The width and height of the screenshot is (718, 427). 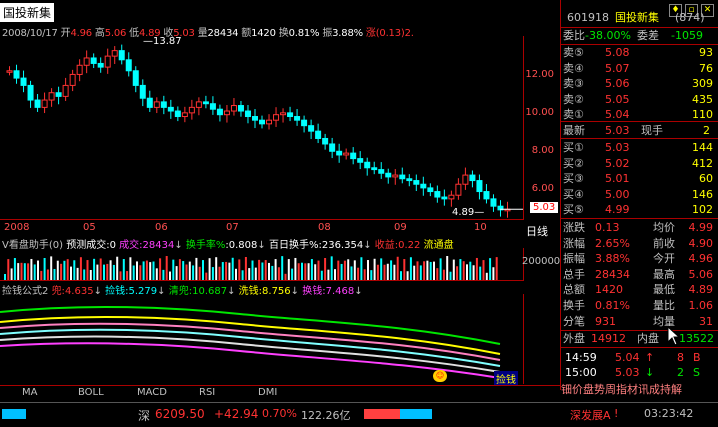 What do you see at coordinates (617, 83) in the screenshot?
I see `level-price: 5.06` at bounding box center [617, 83].